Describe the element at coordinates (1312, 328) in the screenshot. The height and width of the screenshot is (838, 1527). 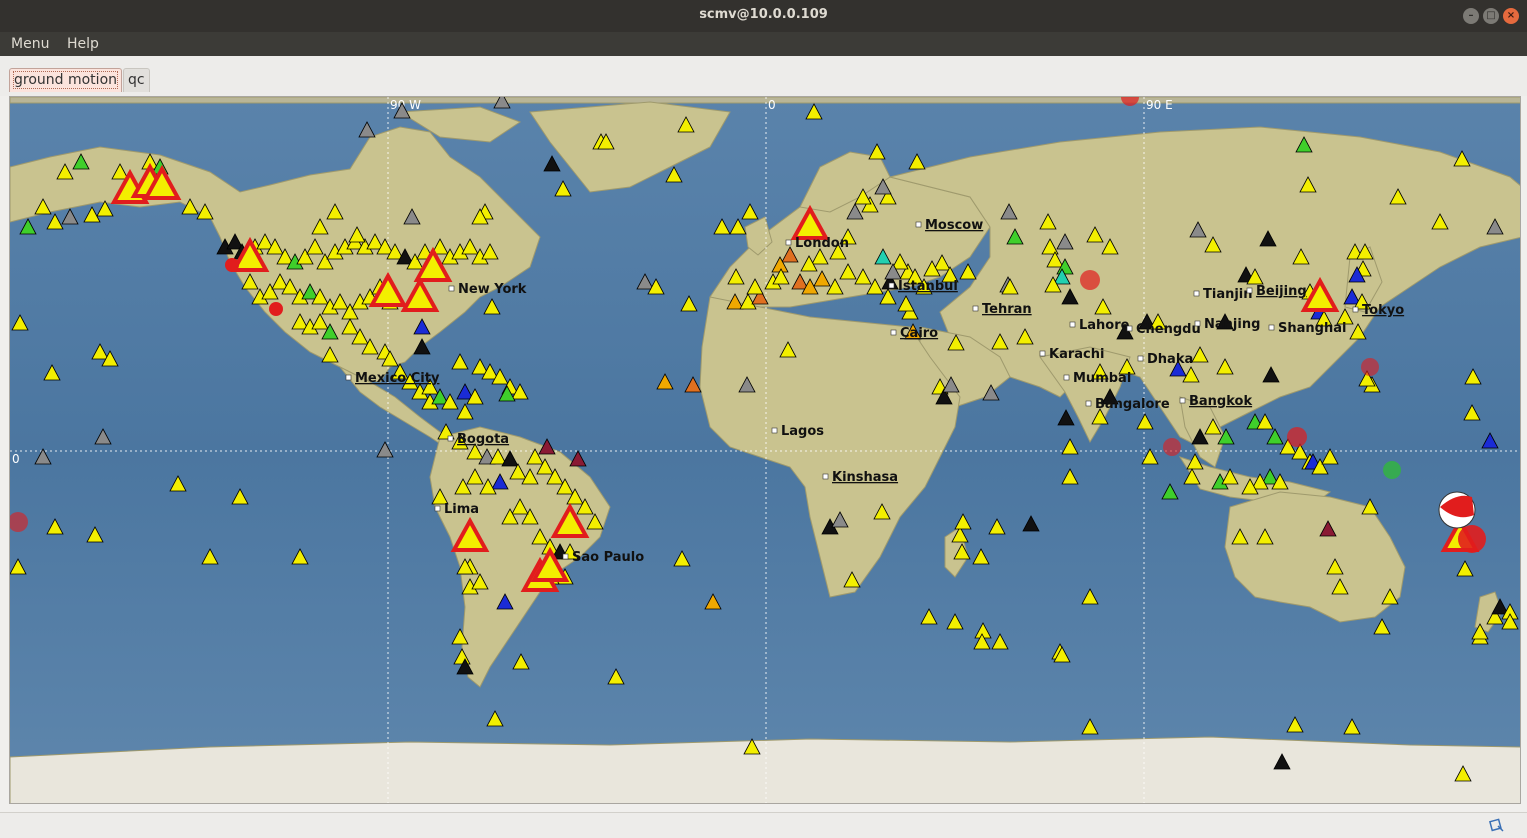
I see `city-label: Shanghai` at that location.